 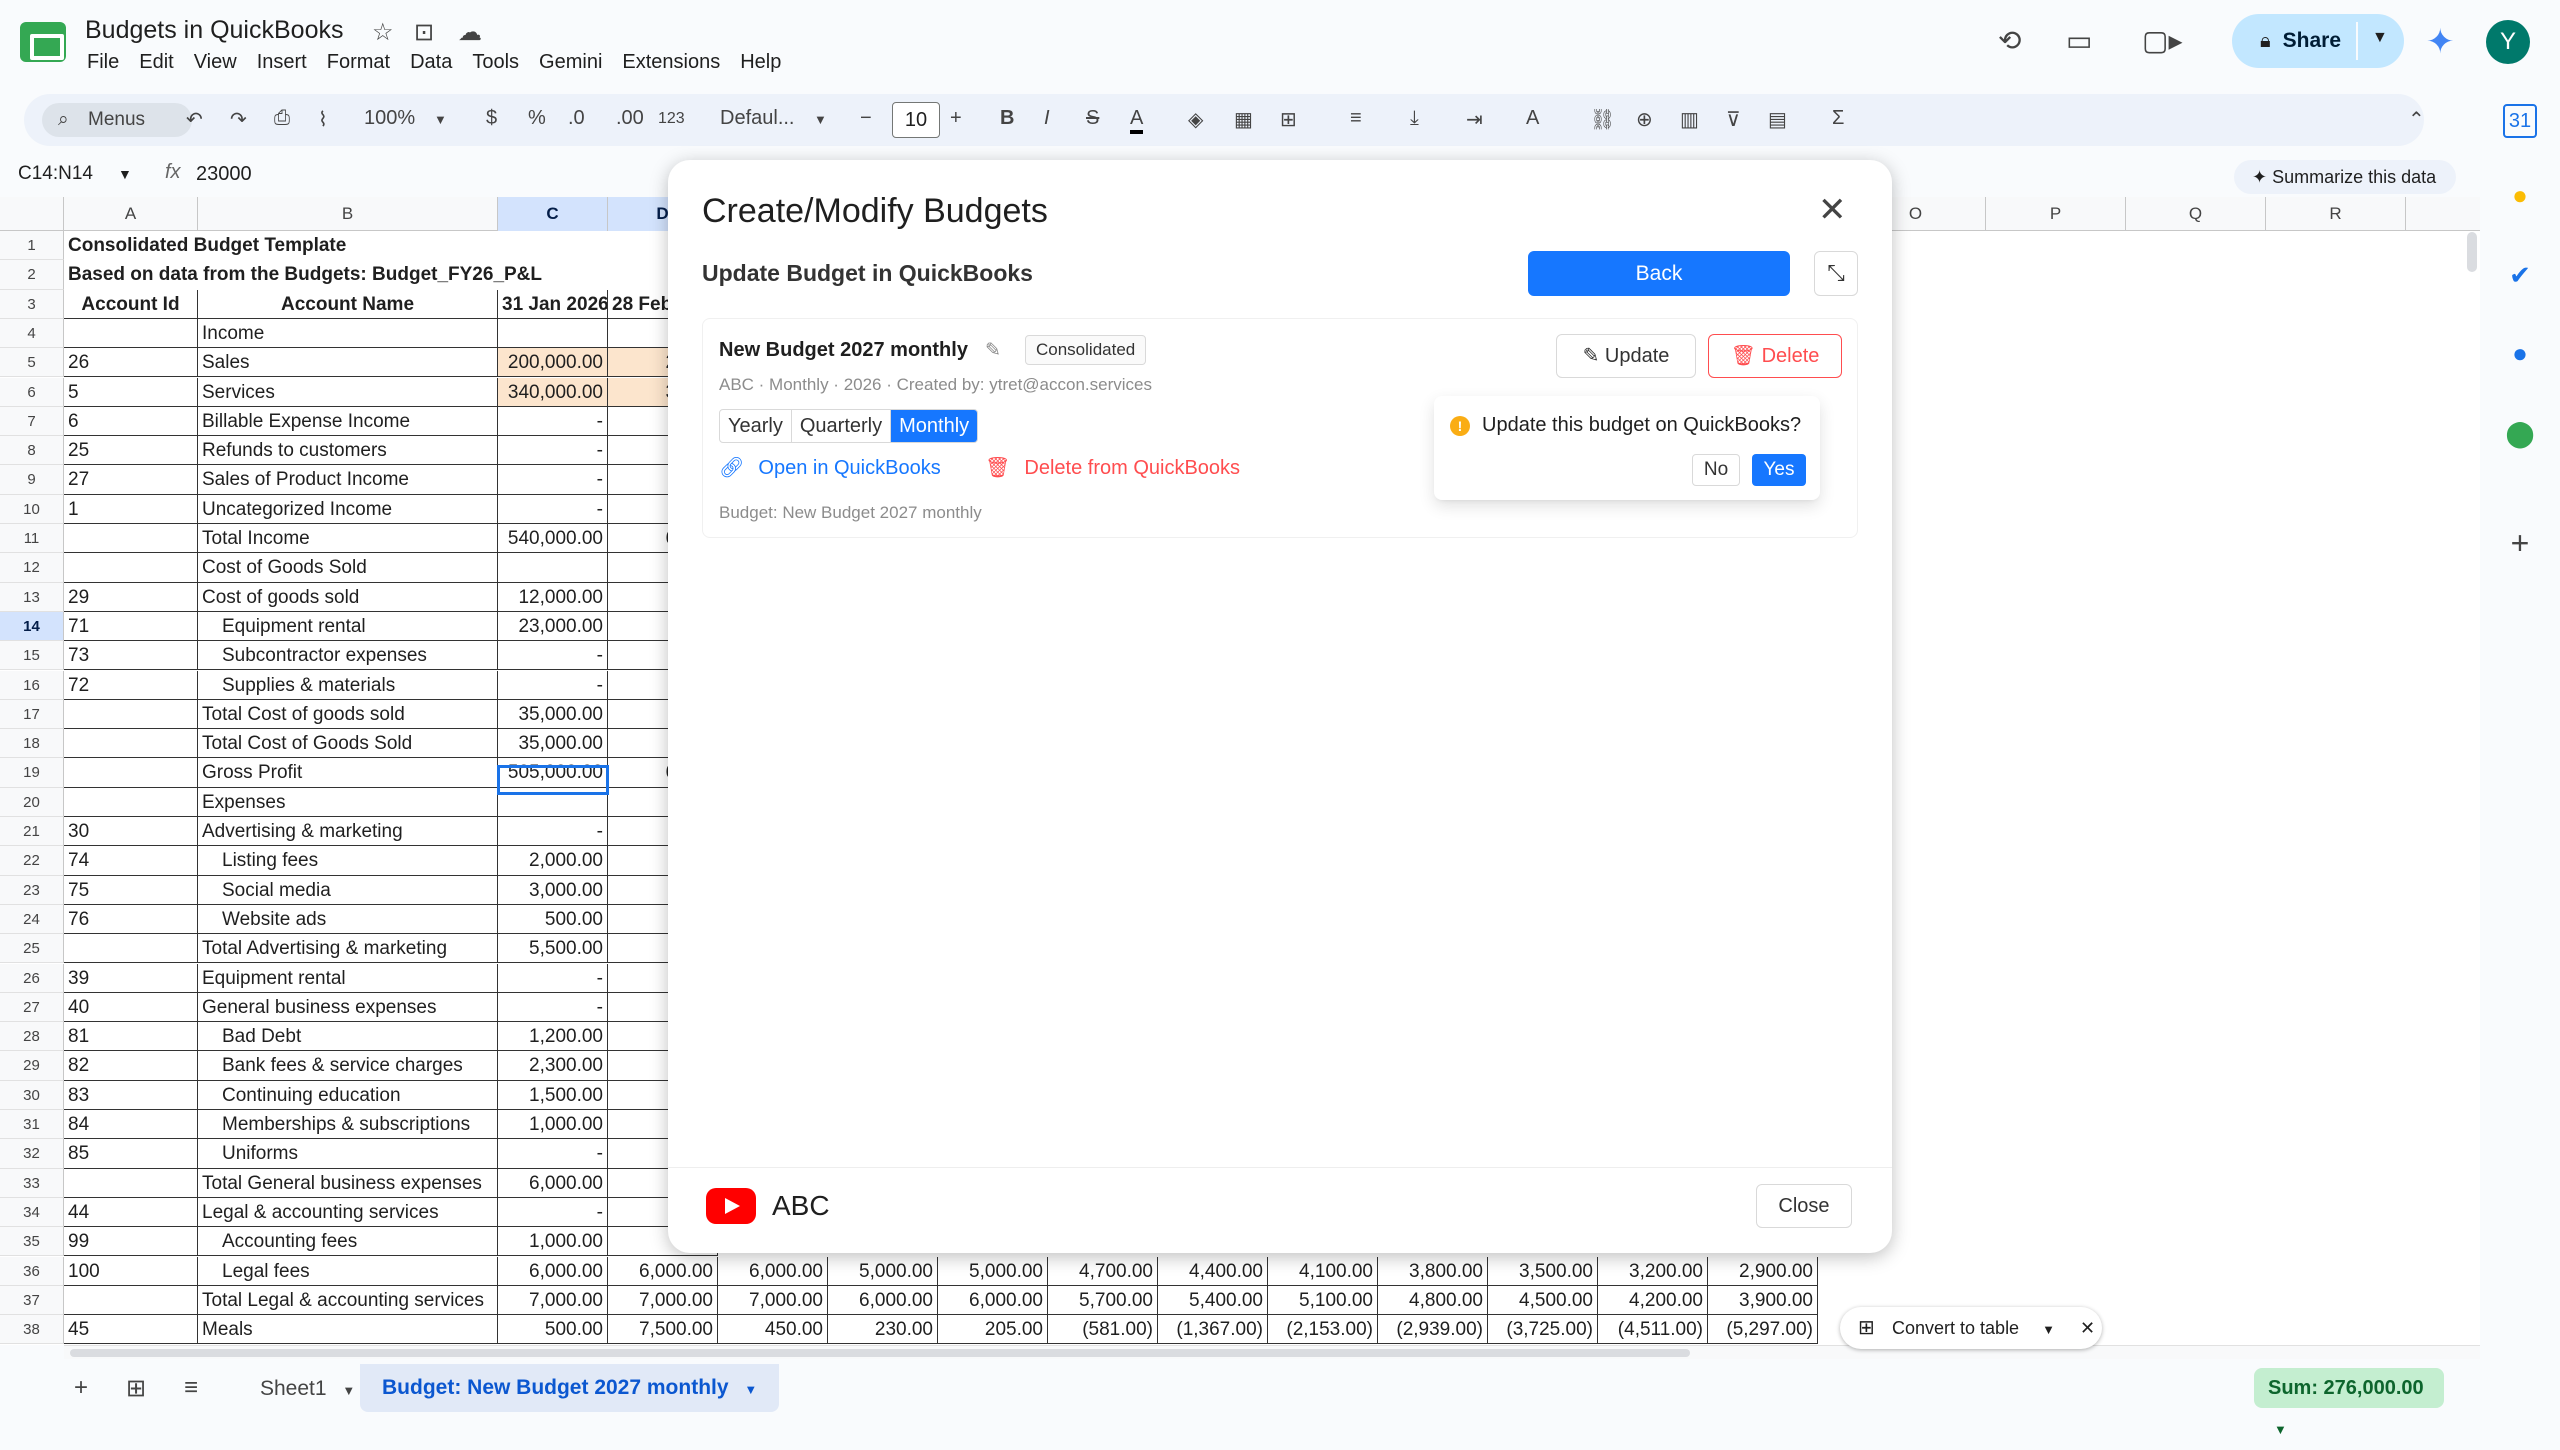 I want to click on row-header: 12, so click(x=32, y=568).